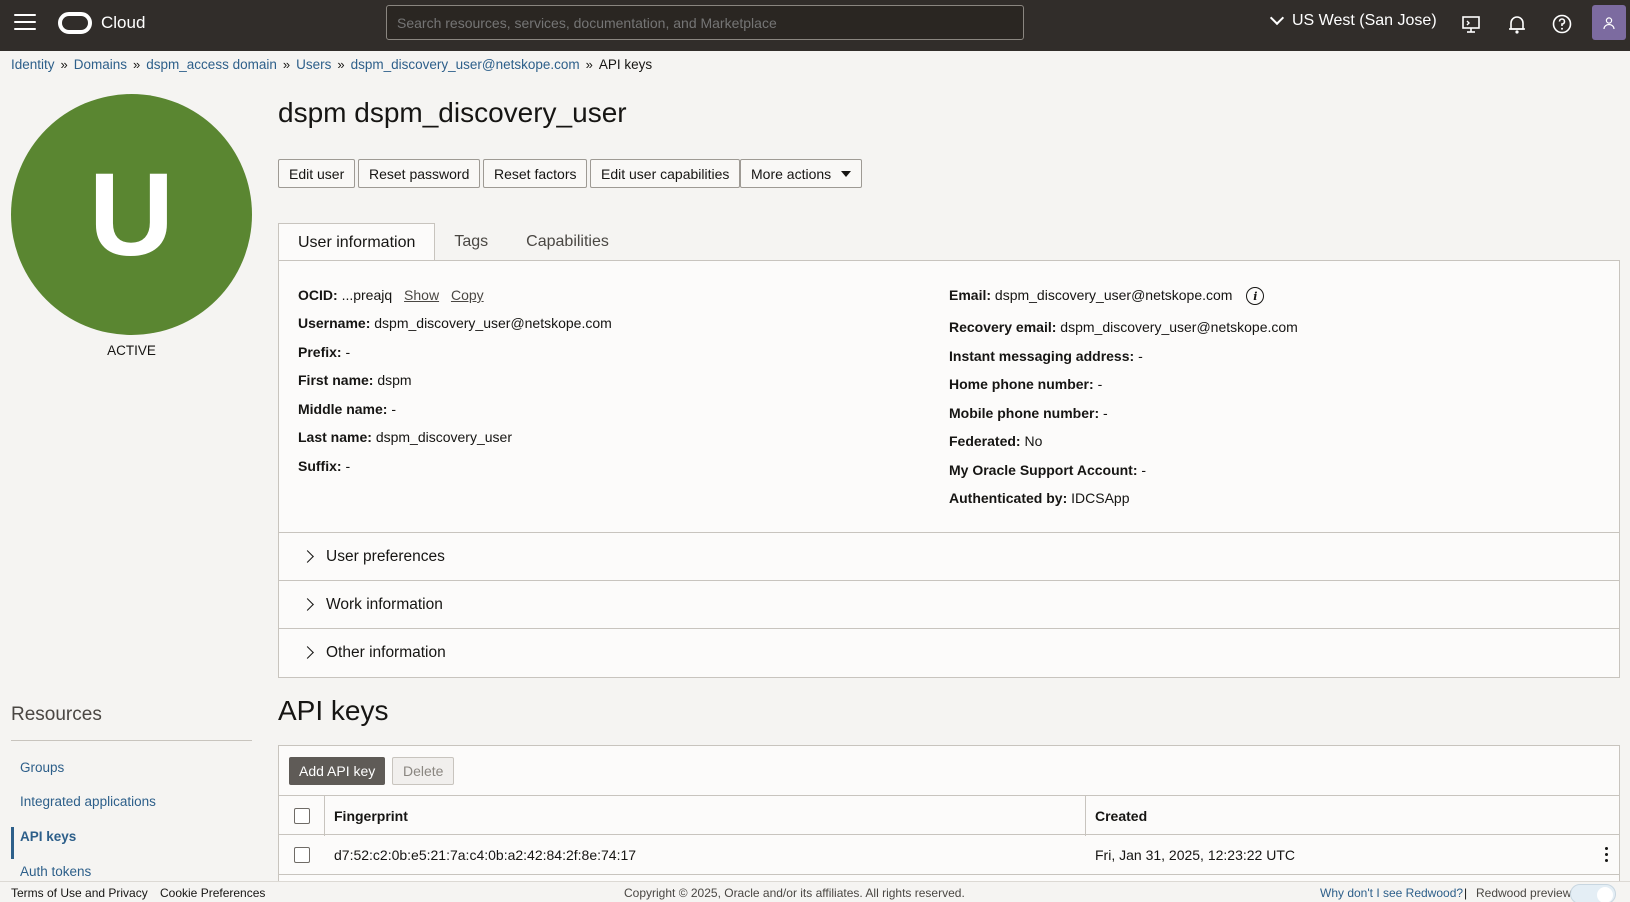 This screenshot has height=902, width=1630. Describe the element at coordinates (1391, 893) in the screenshot. I see `why-redwood-link: Why don't I see Redwood?` at that location.